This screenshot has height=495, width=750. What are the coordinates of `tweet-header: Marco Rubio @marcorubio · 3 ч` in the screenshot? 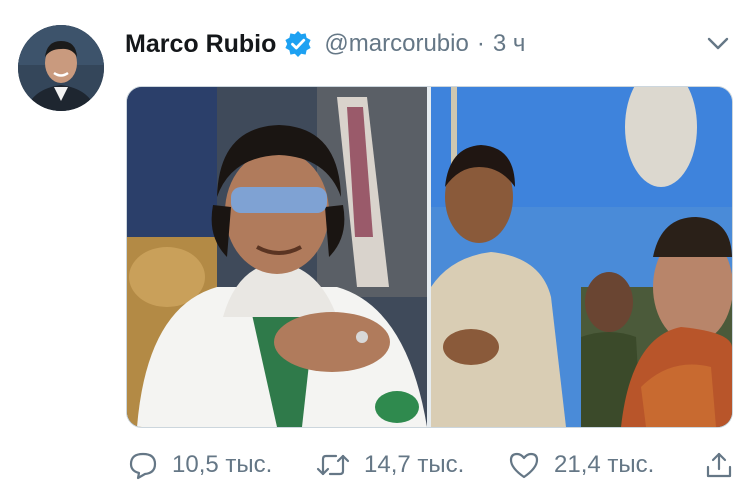 It's located at (325, 44).